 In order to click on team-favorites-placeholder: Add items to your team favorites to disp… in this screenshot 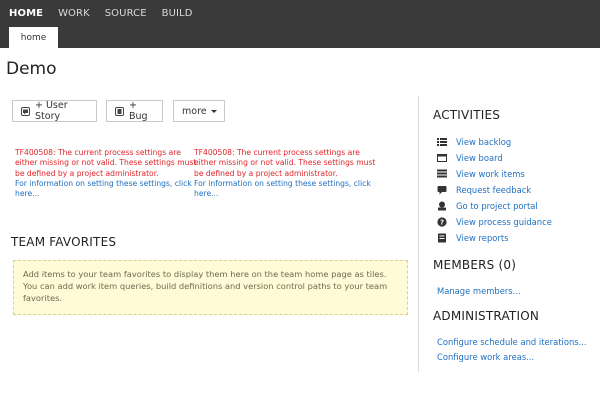, I will do `click(210, 287)`.